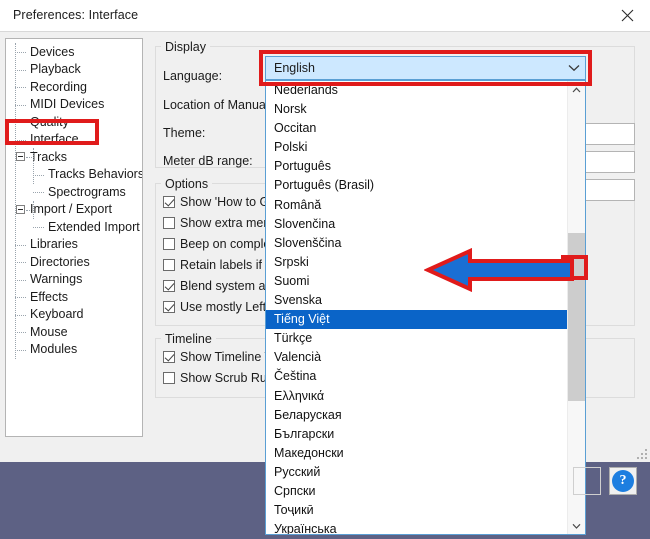  Describe the element at coordinates (74, 332) in the screenshot. I see `sidebar-item-mouse: Mouse` at that location.